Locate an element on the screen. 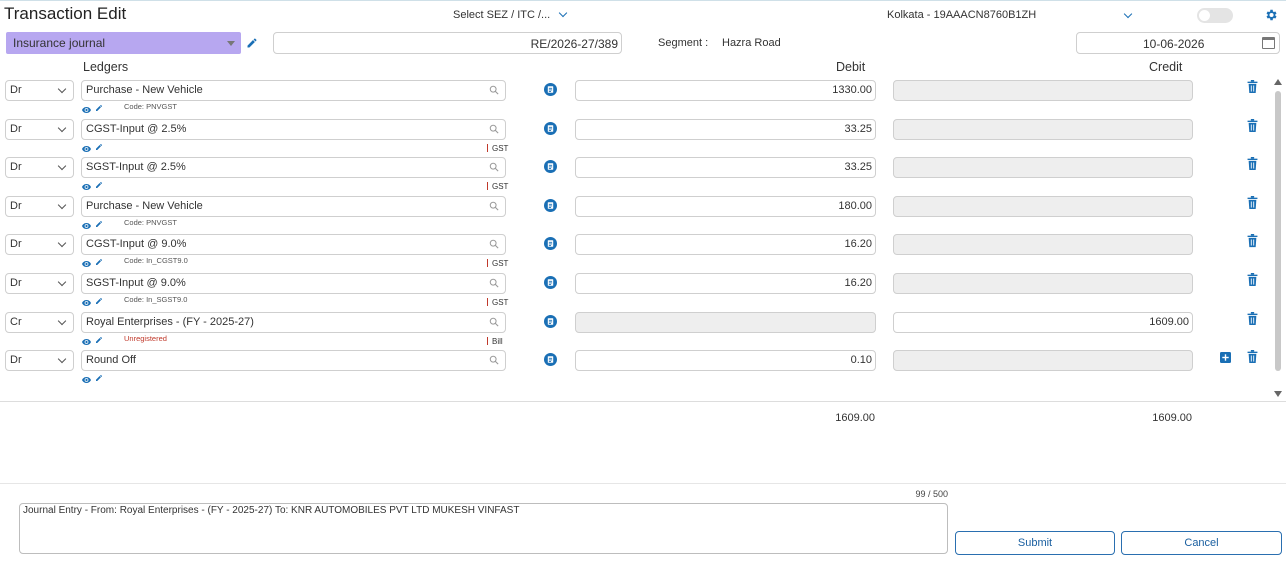 The height and width of the screenshot is (576, 1286). calendar-icon is located at coordinates (1268, 43).